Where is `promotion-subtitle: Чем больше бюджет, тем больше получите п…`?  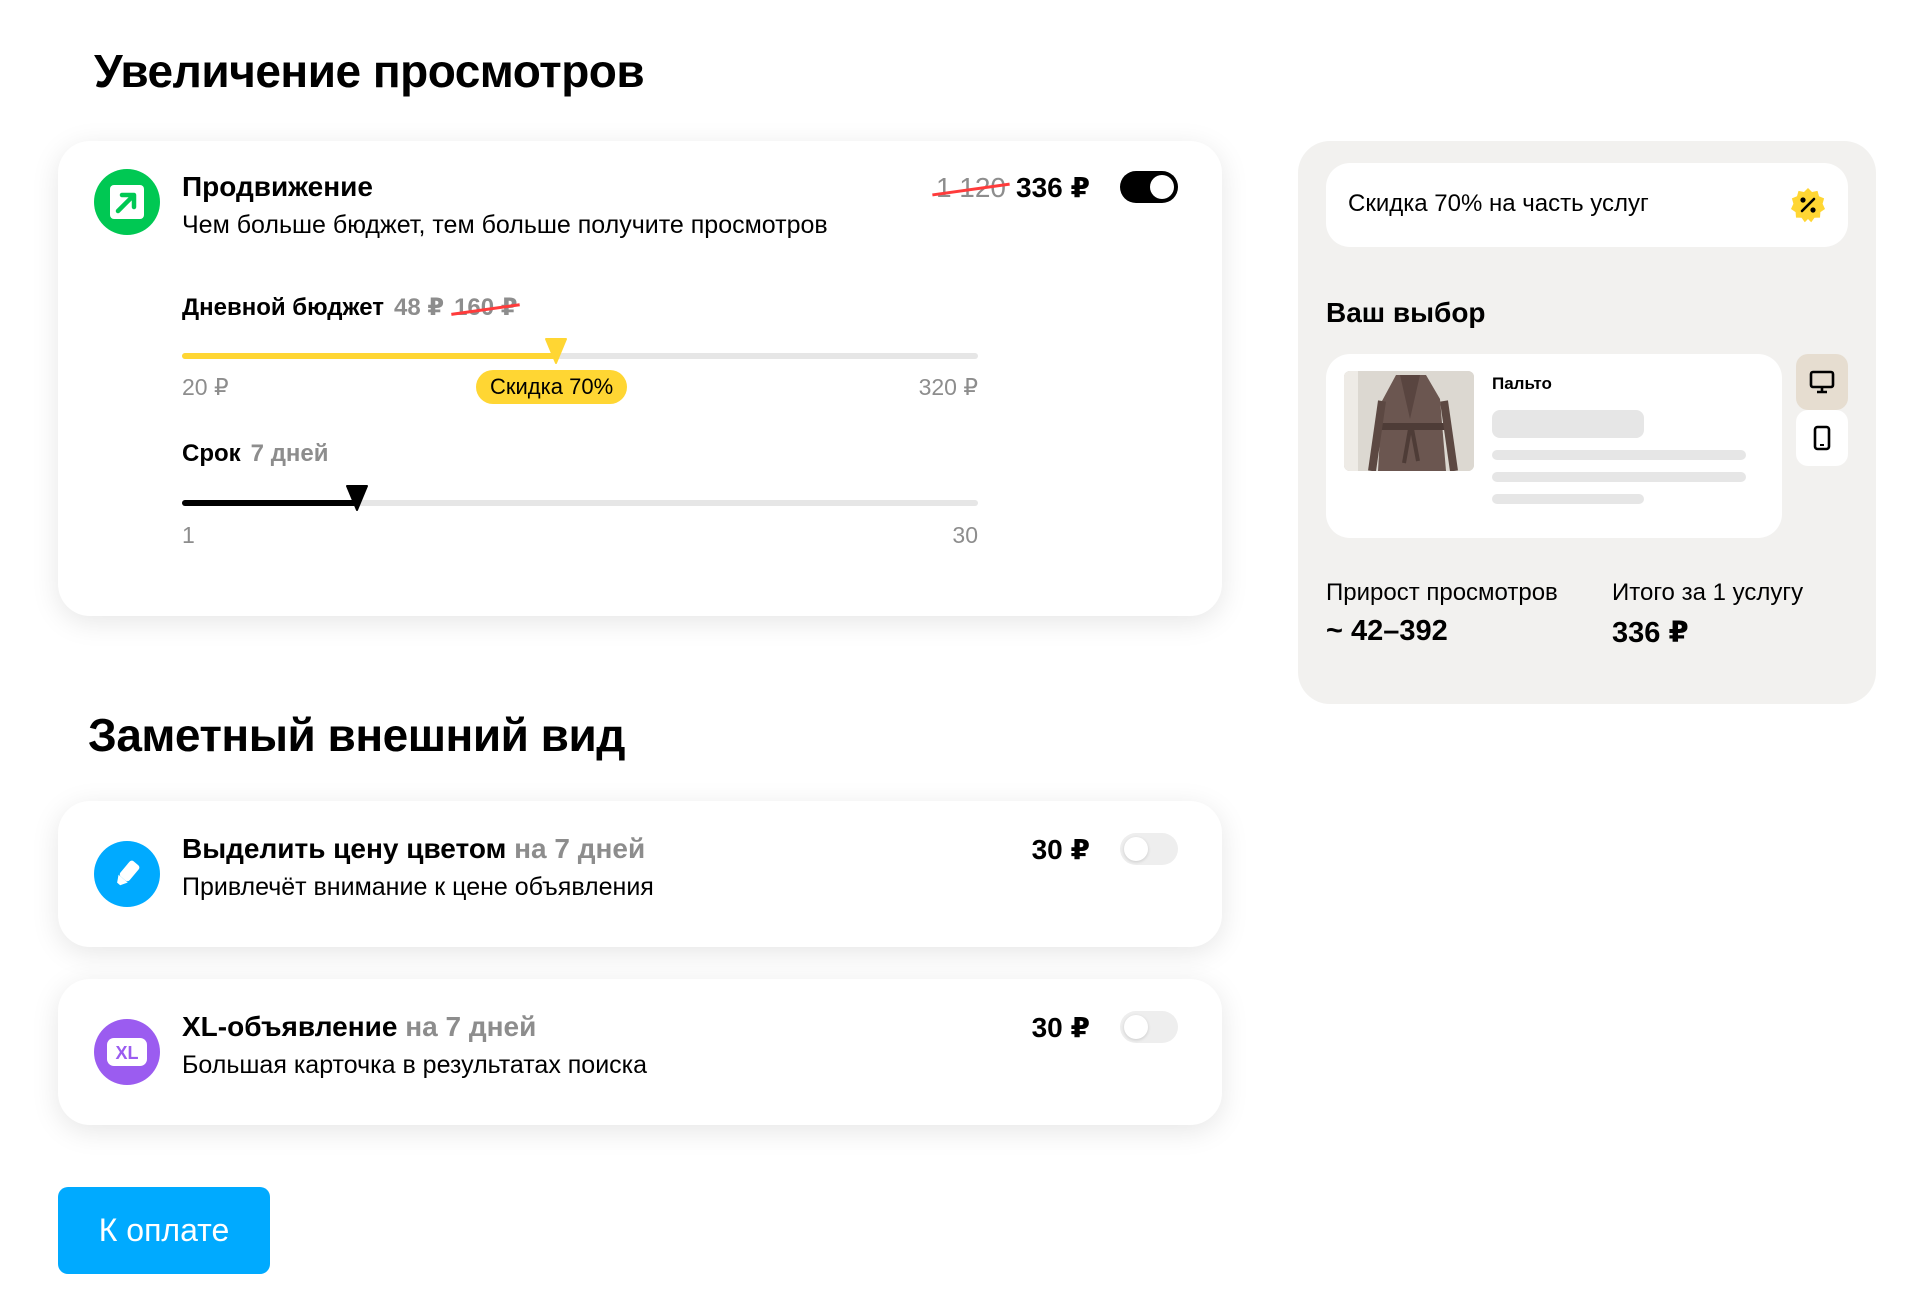 promotion-subtitle: Чем больше бюджет, тем больше получите п… is located at coordinates (505, 225).